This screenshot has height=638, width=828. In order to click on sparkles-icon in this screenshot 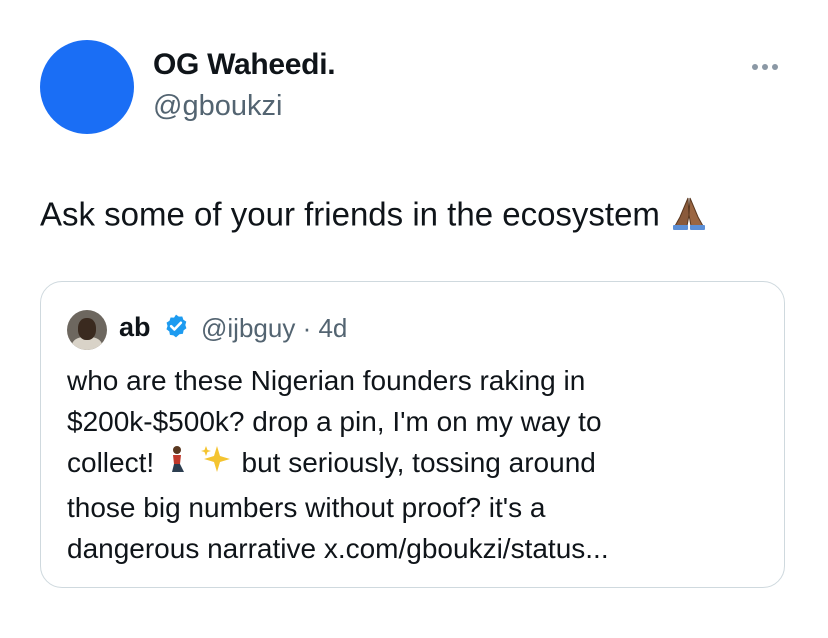, I will do `click(217, 464)`.